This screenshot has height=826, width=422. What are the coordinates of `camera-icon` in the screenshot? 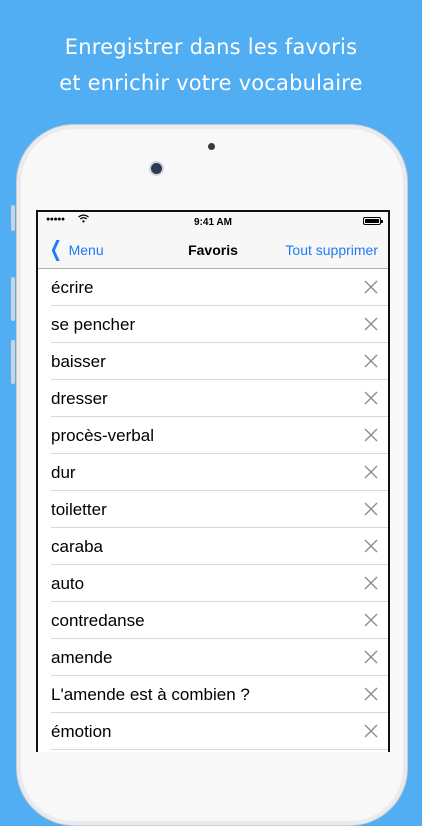 It's located at (156, 168).